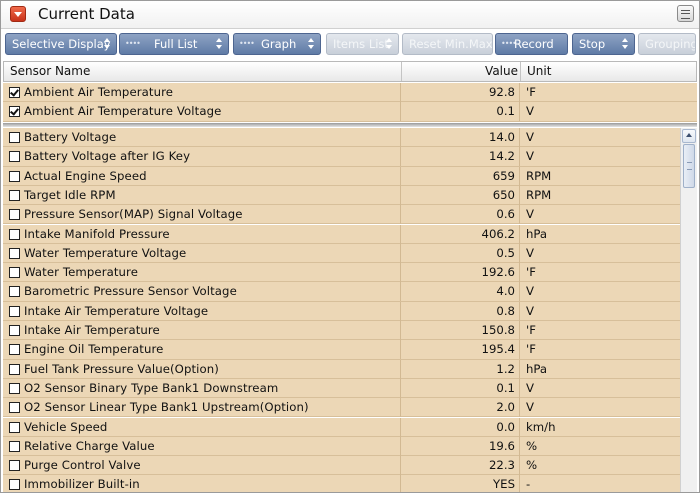 This screenshot has width=700, height=493. What do you see at coordinates (505, 214) in the screenshot?
I see `sensor-value: 0.6` at bounding box center [505, 214].